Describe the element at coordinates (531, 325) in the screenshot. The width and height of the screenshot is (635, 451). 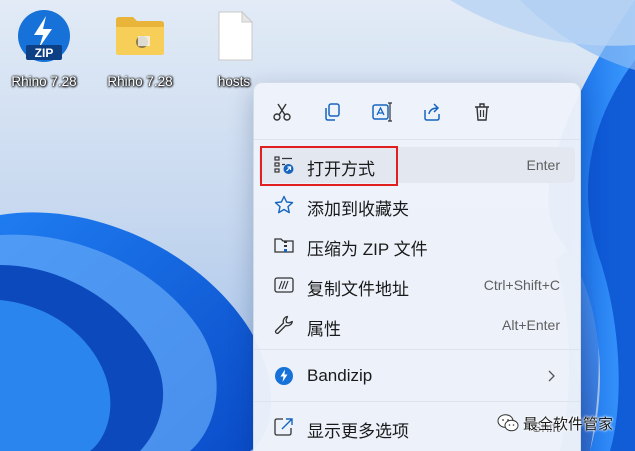
I see `menu-item-shortcut: Alt+Enter` at that location.